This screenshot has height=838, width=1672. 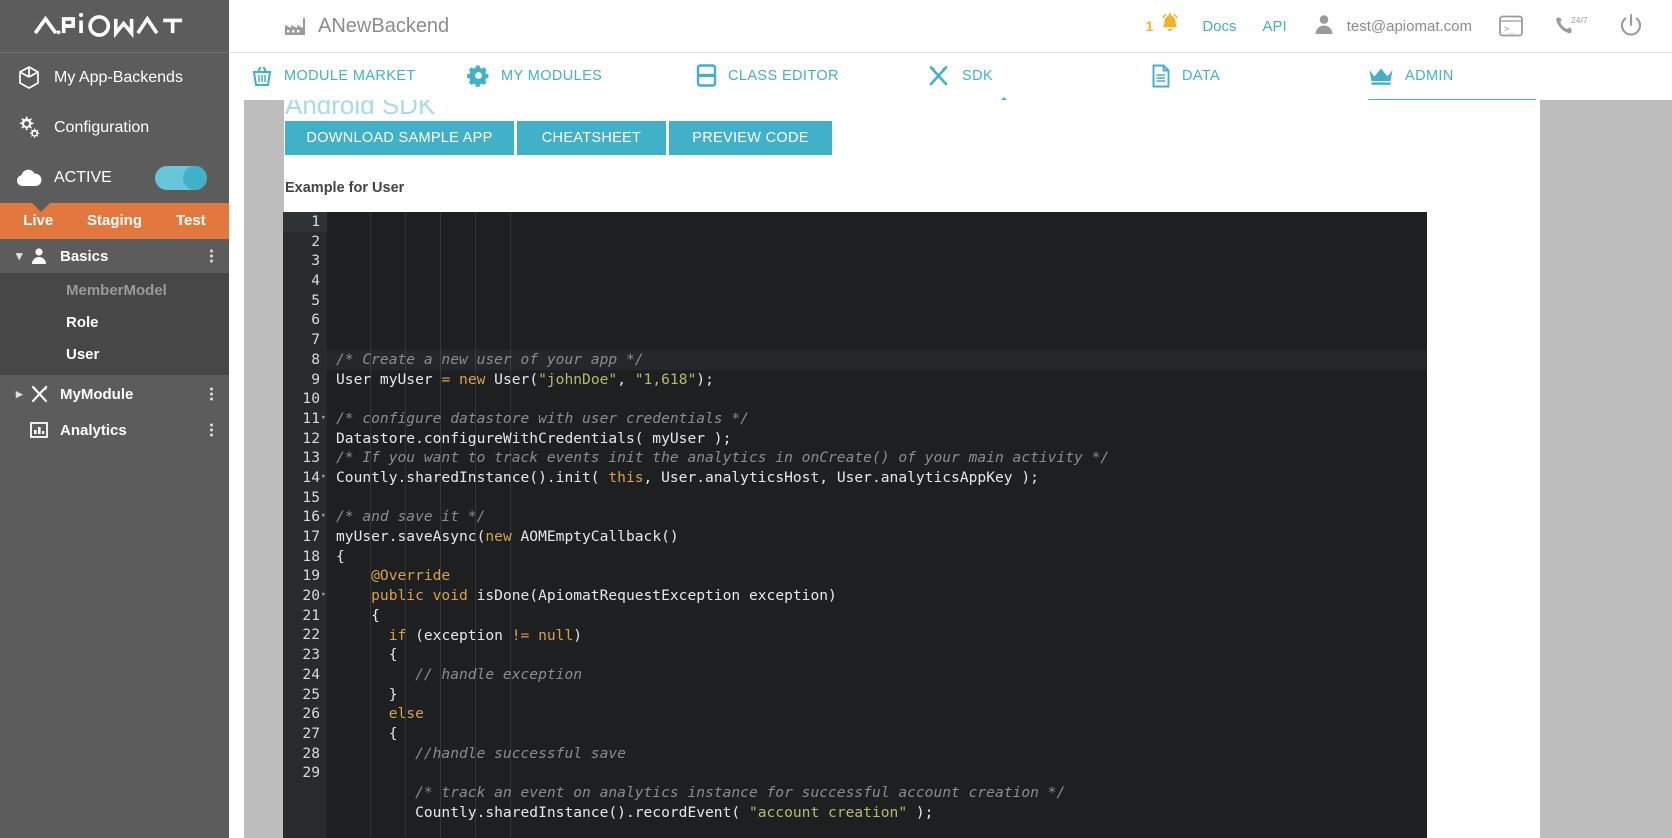 What do you see at coordinates (114, 394) in the screenshot?
I see `tree-group-mymodule: ▸ MyModule` at bounding box center [114, 394].